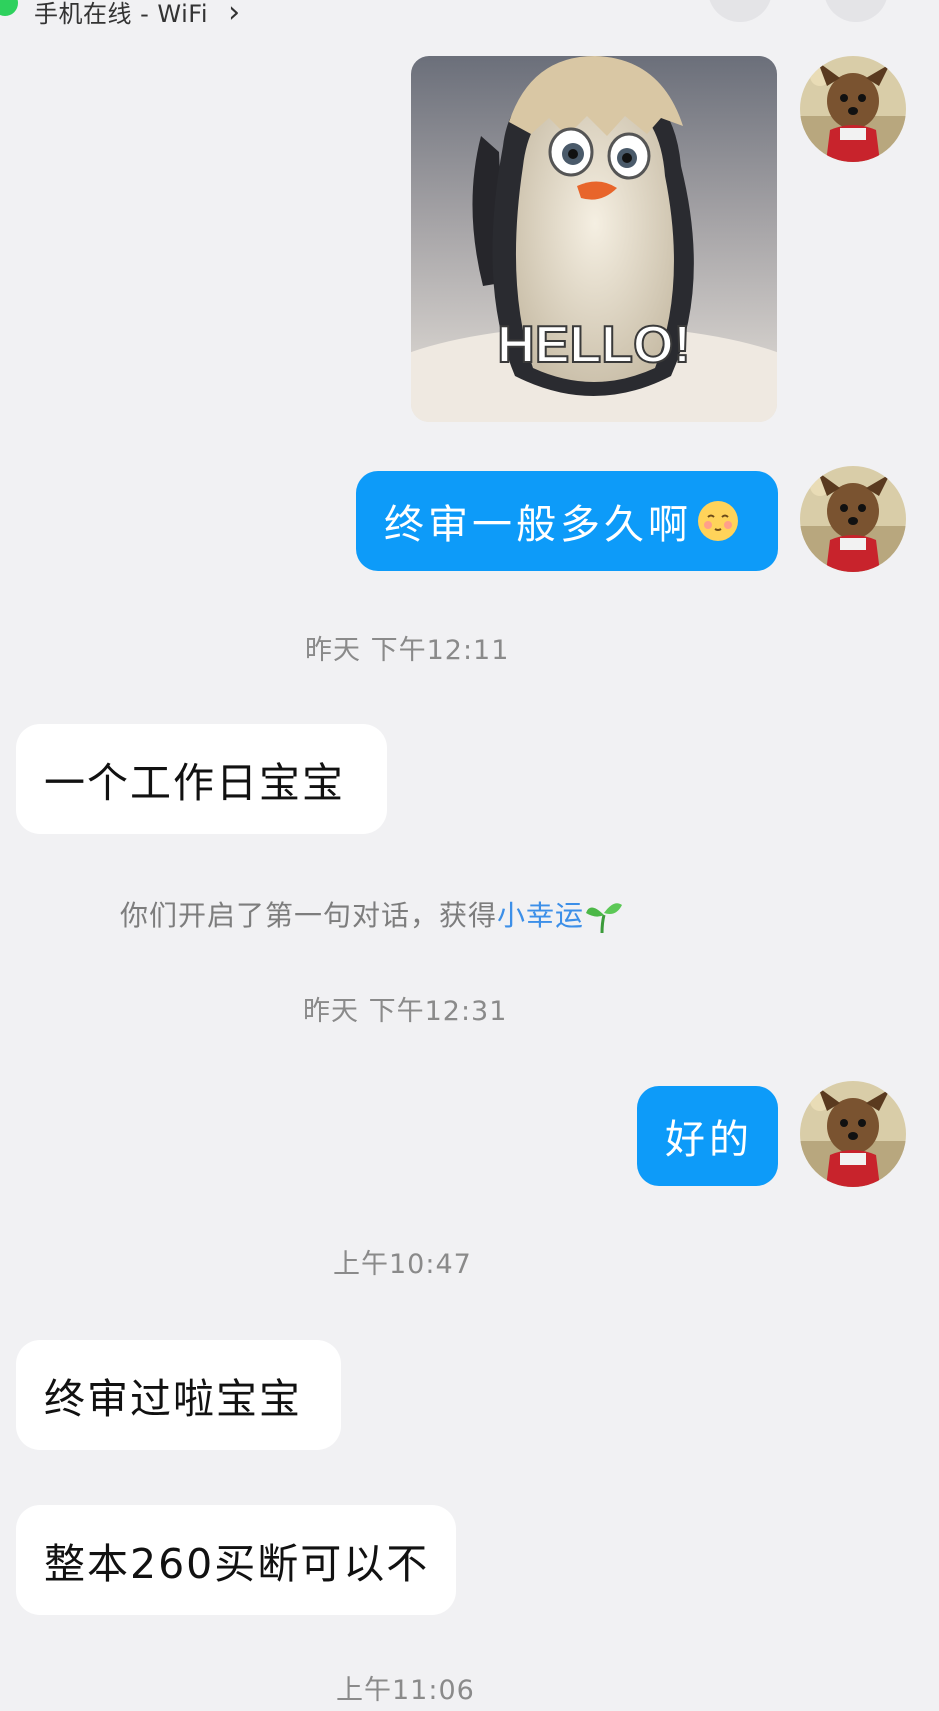 This screenshot has width=939, height=1711. What do you see at coordinates (137, 15) in the screenshot?
I see `online-status-label: 手机在线 - WiFi ›` at bounding box center [137, 15].